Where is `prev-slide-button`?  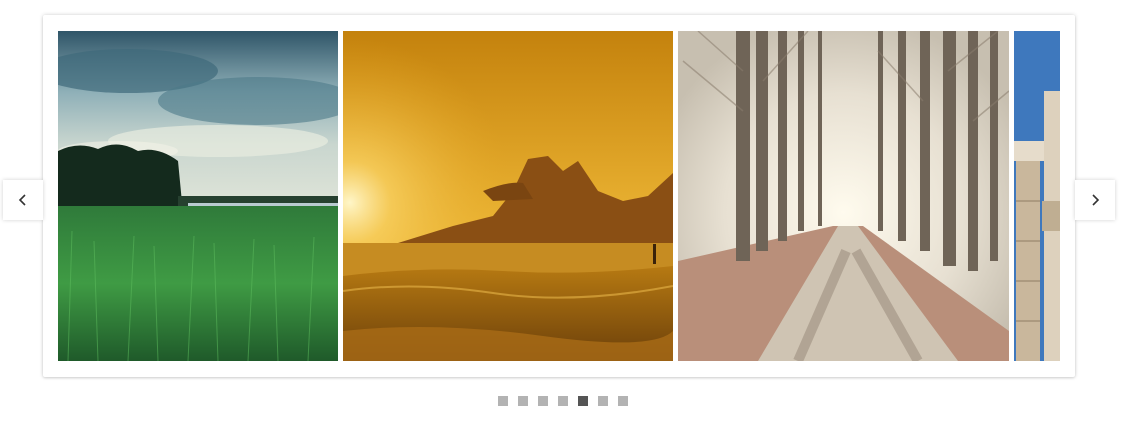
prev-slide-button is located at coordinates (23, 200).